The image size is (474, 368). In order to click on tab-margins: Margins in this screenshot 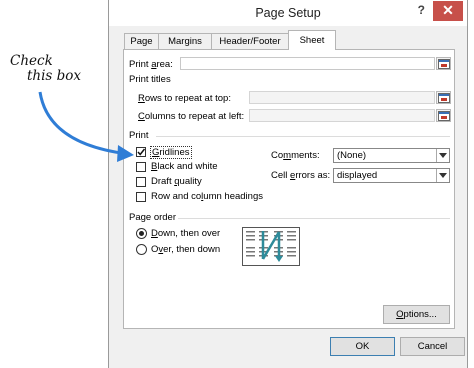, I will do `click(185, 41)`.